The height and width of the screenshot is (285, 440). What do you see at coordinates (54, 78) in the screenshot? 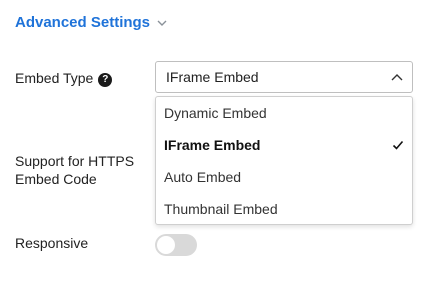
I see `embed-type-label: Embed Type` at bounding box center [54, 78].